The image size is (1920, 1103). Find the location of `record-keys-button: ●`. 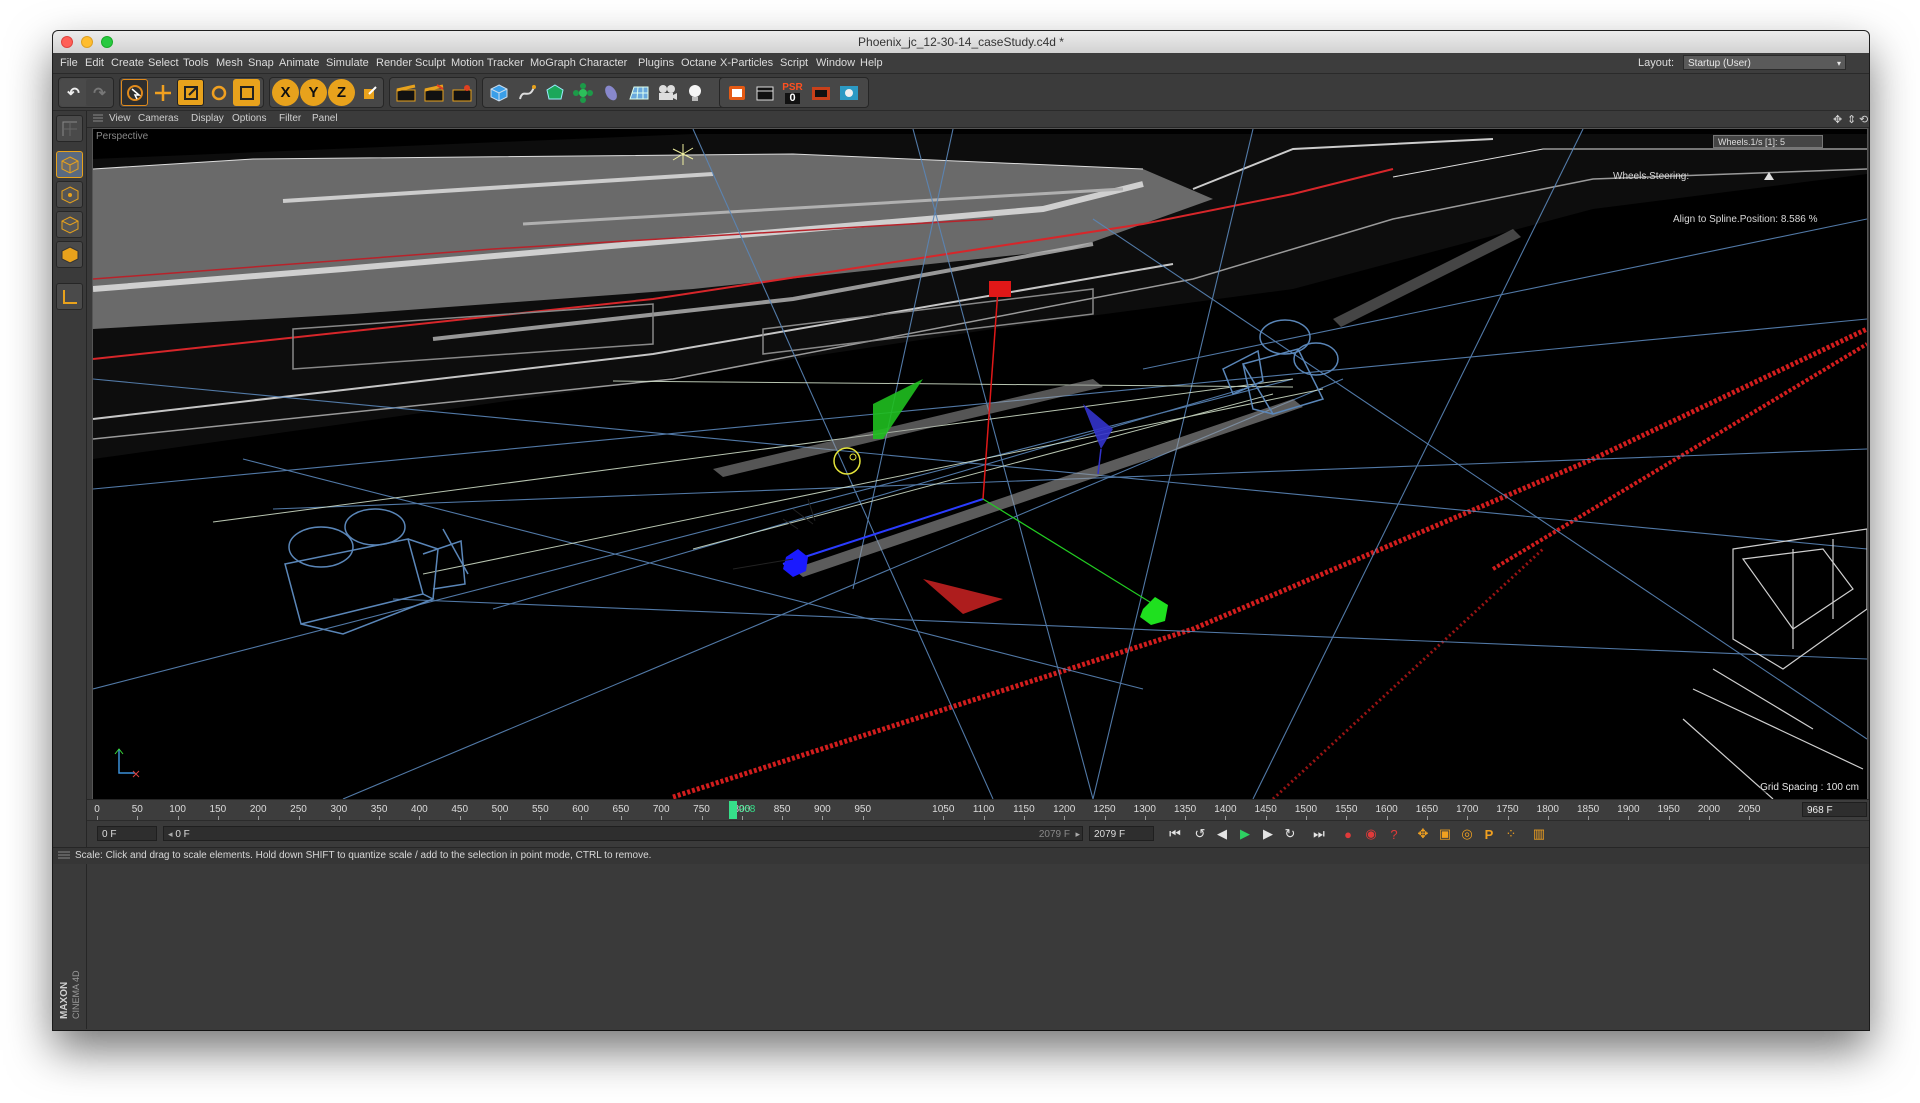

record-keys-button: ● is located at coordinates (1348, 834).